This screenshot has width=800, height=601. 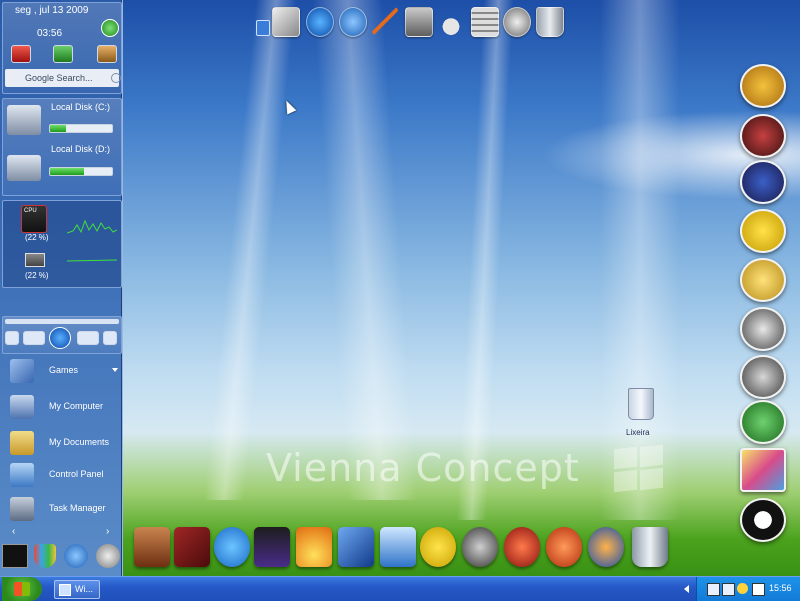 I want to click on menu-item-my-computer: My Computer, so click(x=61, y=407).